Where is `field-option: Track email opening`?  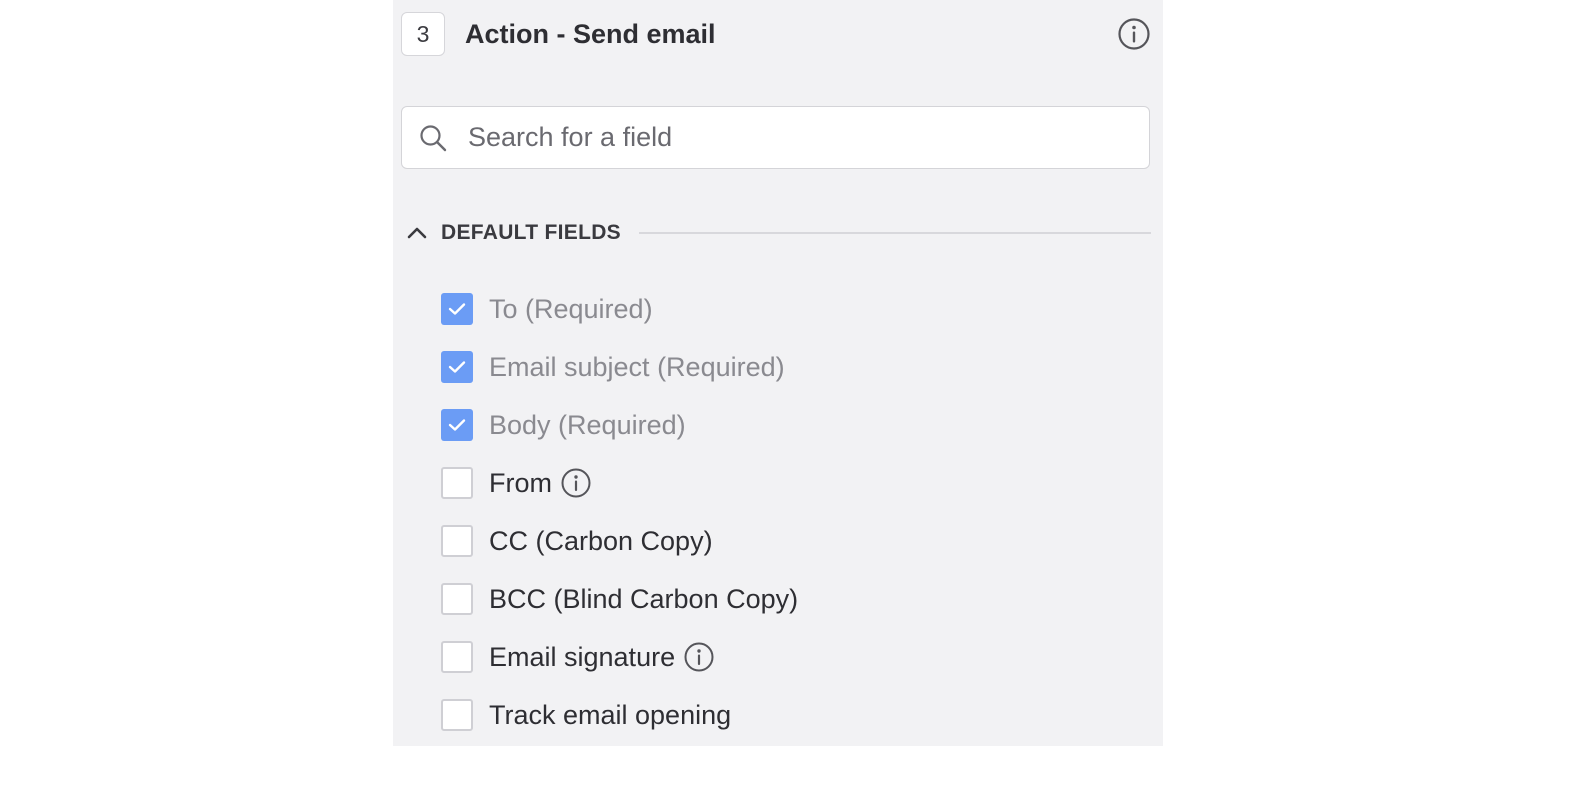 field-option: Track email opening is located at coordinates (619, 715).